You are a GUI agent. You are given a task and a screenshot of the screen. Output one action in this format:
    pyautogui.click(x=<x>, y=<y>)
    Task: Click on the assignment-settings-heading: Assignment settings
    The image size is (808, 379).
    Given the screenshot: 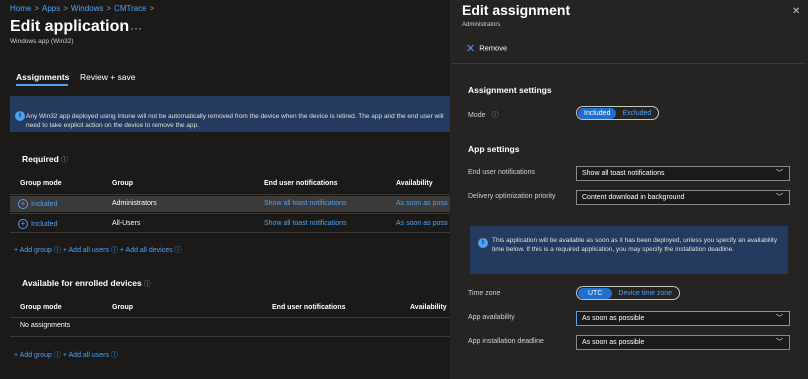 What is the action you would take?
    pyautogui.click(x=510, y=90)
    